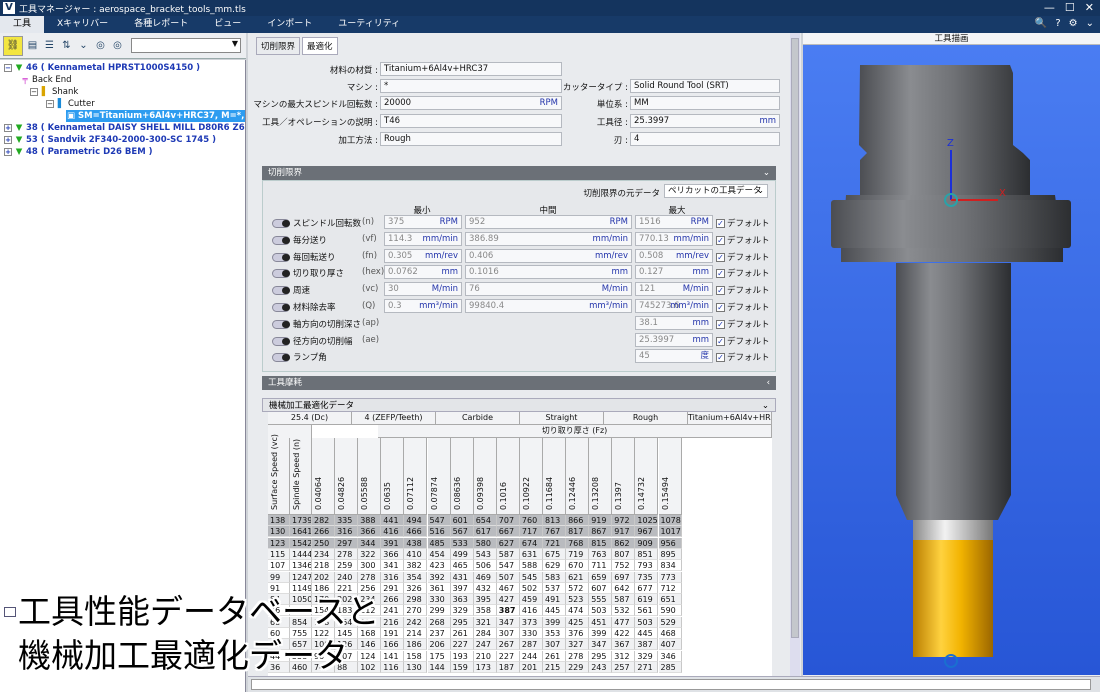  Describe the element at coordinates (555, 554) in the screenshot. I see `grid-cell: 675` at that location.